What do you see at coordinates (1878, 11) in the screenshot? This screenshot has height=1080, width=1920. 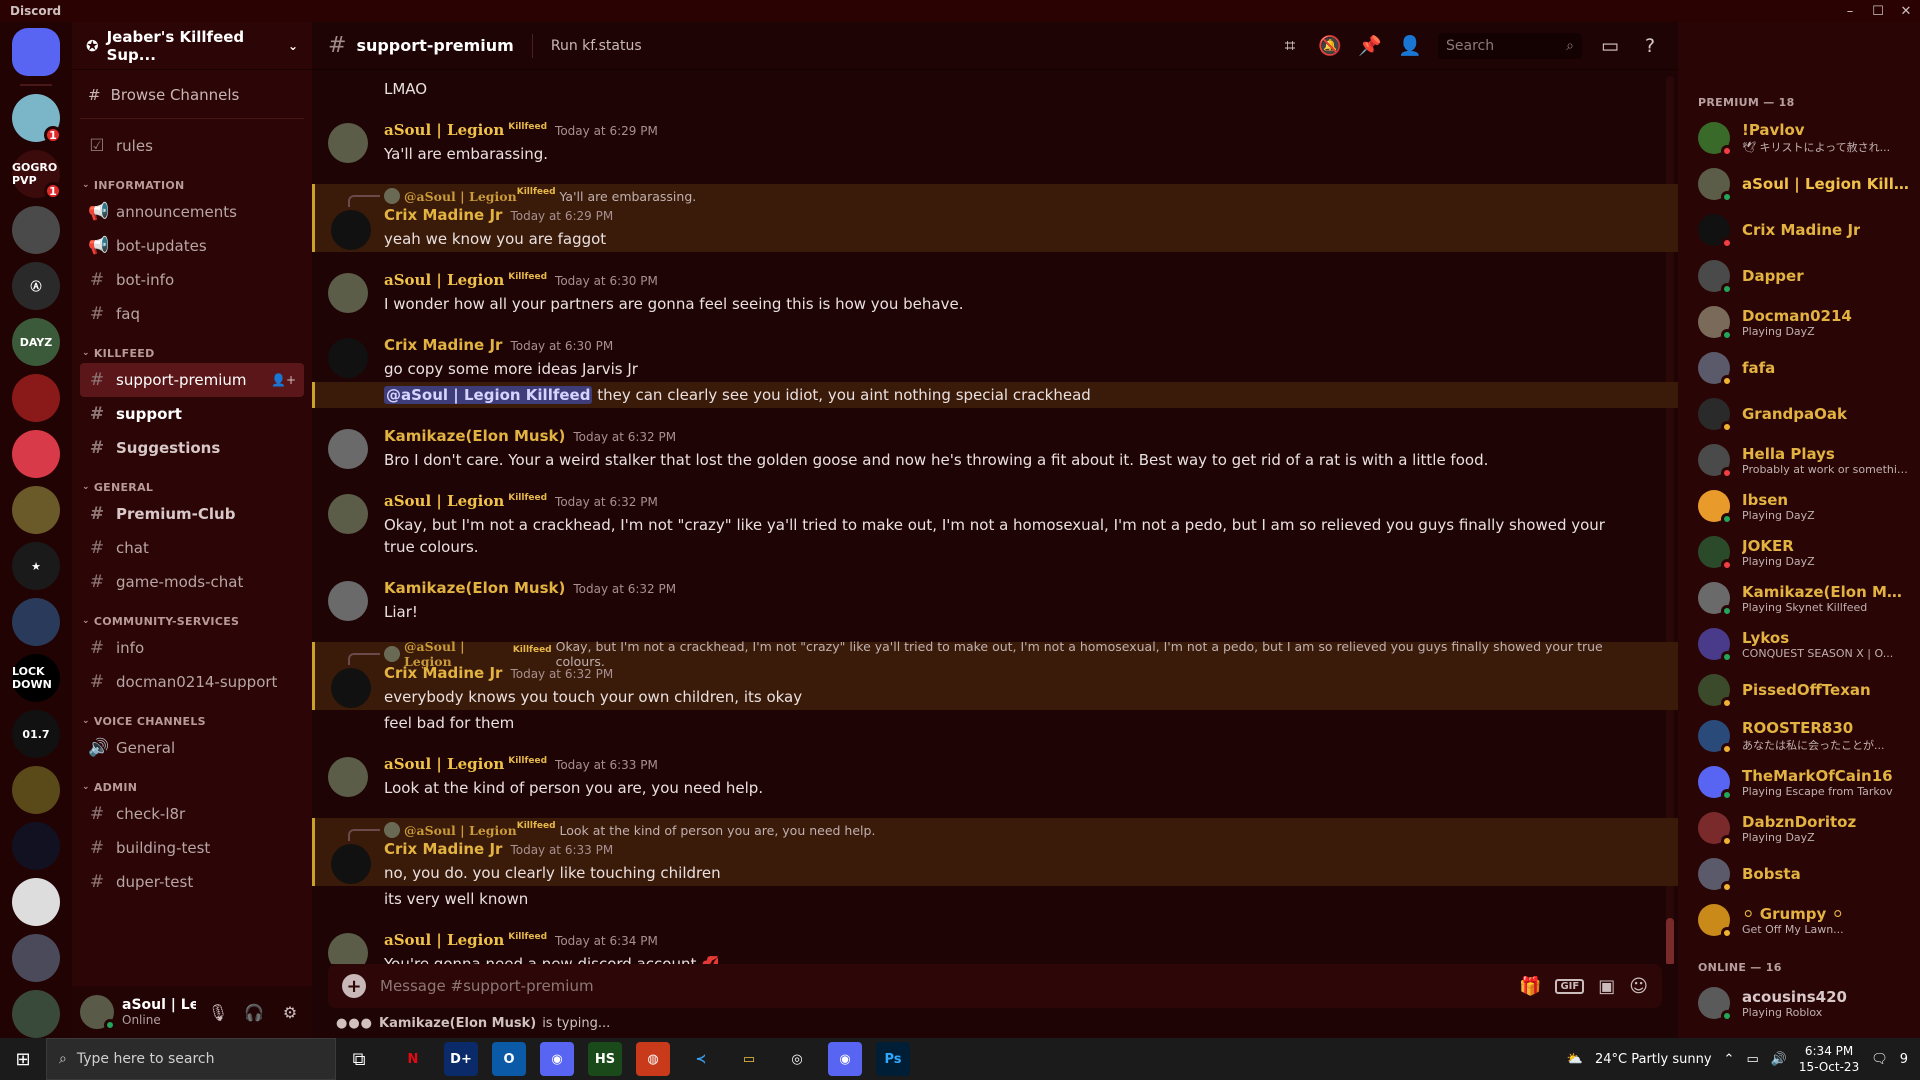 I see `maximize-button: ☐` at bounding box center [1878, 11].